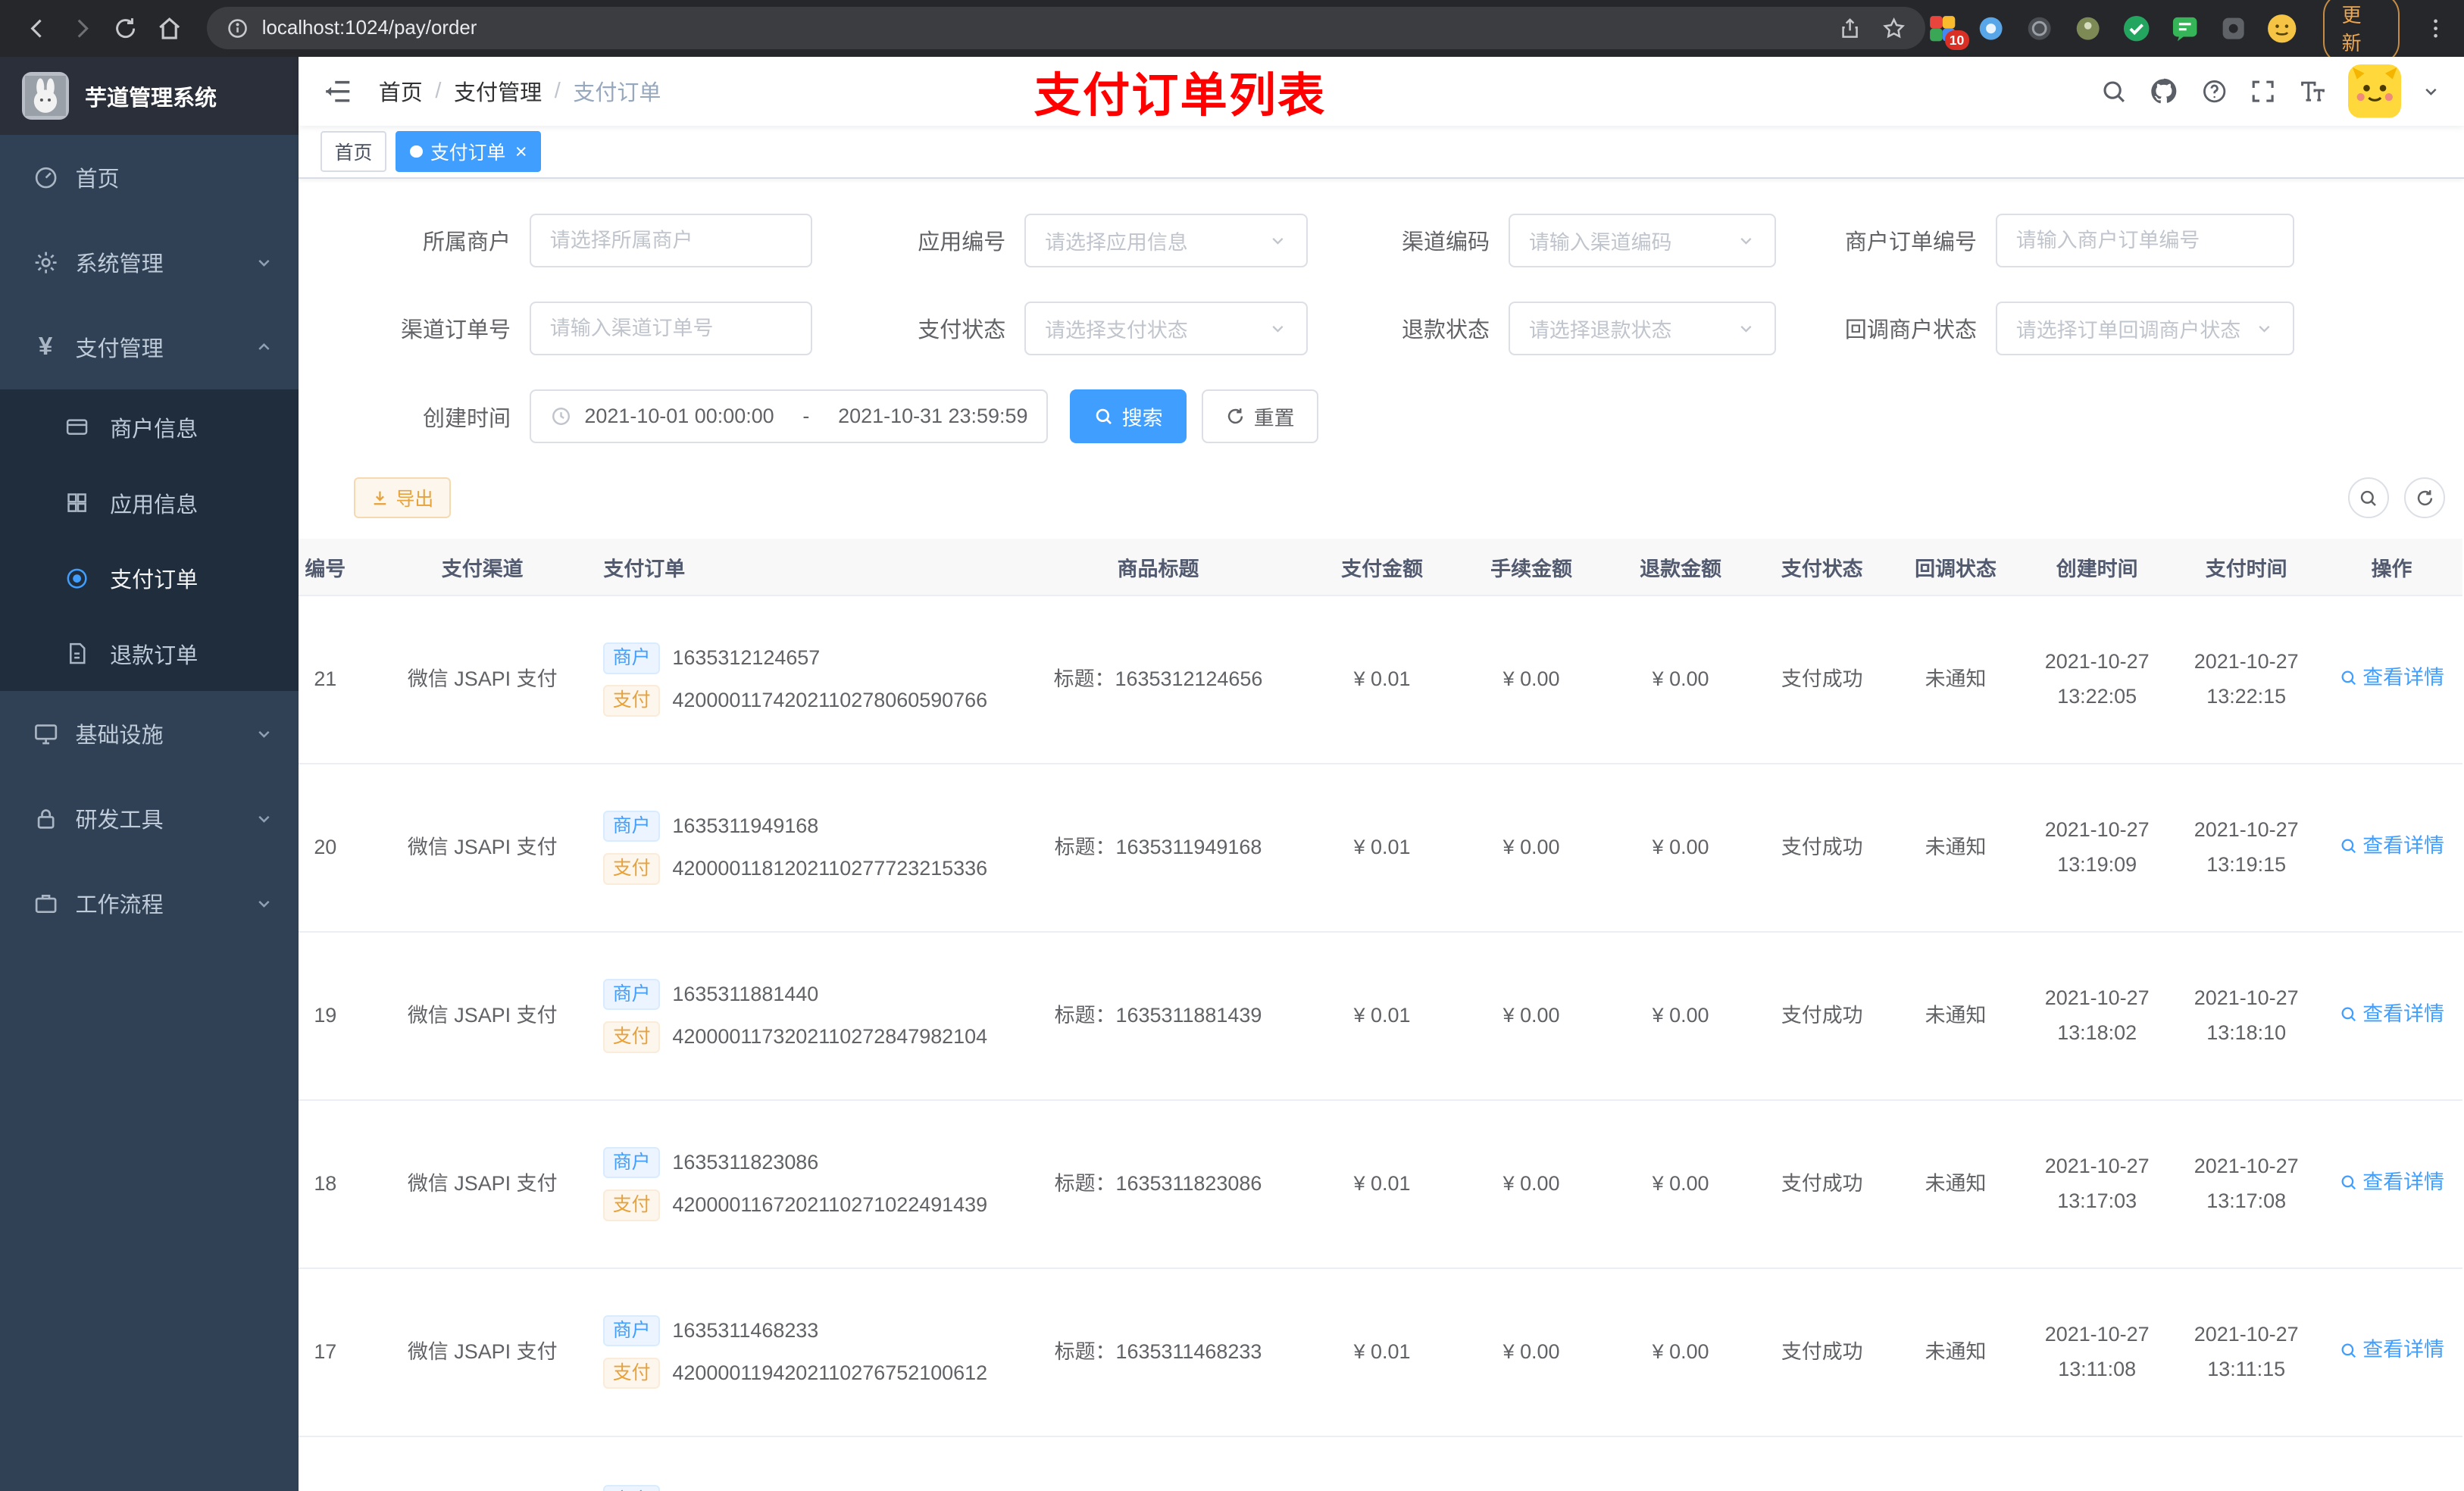 Image resolution: width=2464 pixels, height=1491 pixels. What do you see at coordinates (2039, 28) in the screenshot?
I see `extension-icon-dark-circle` at bounding box center [2039, 28].